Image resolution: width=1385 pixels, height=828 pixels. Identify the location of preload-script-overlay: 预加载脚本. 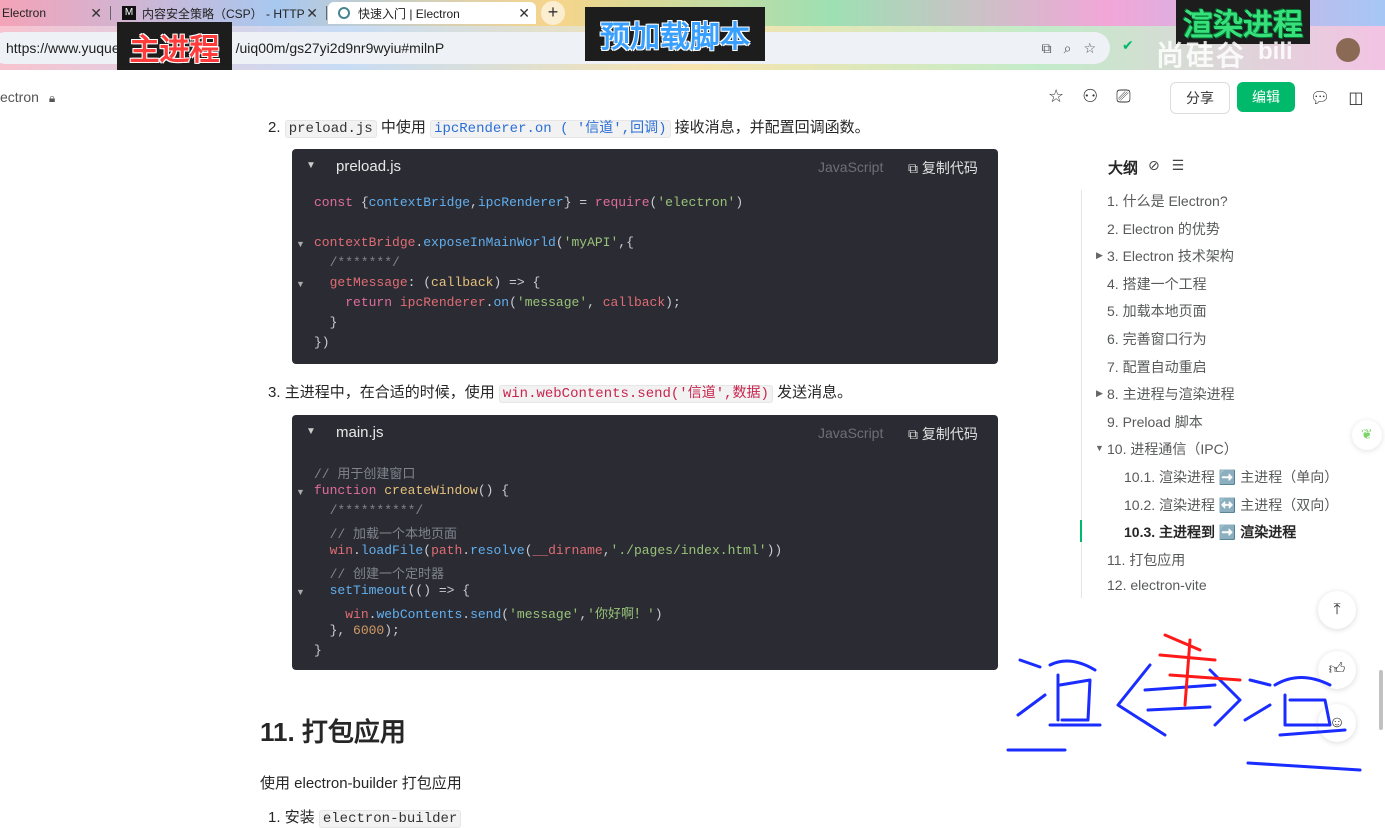
(675, 34).